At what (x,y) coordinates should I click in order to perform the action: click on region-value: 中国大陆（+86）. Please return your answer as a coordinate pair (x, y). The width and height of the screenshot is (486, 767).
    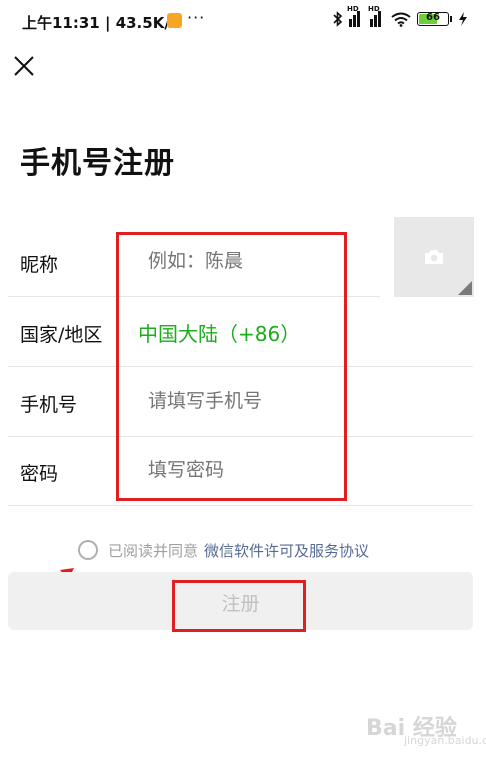
    Looking at the image, I should click on (219, 332).